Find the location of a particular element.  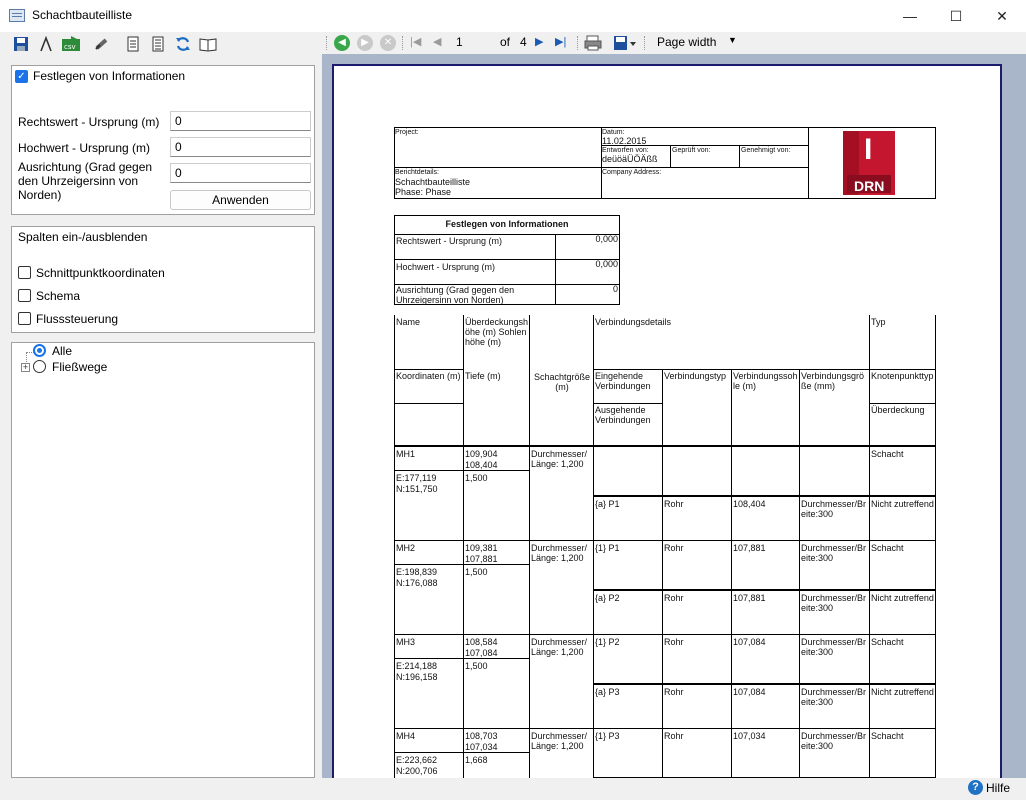

rechtswert-input: 0 is located at coordinates (240, 121).